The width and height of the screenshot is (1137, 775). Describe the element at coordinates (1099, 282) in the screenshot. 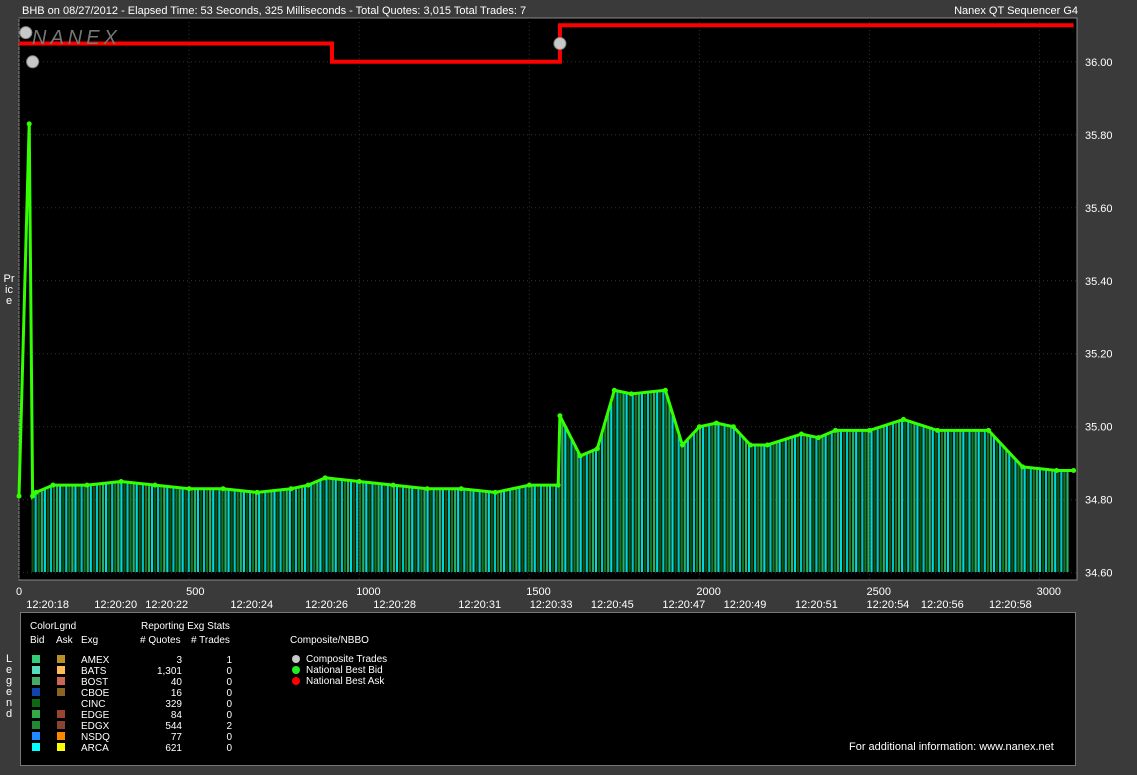

I see `y-tick-label: 35.40` at that location.